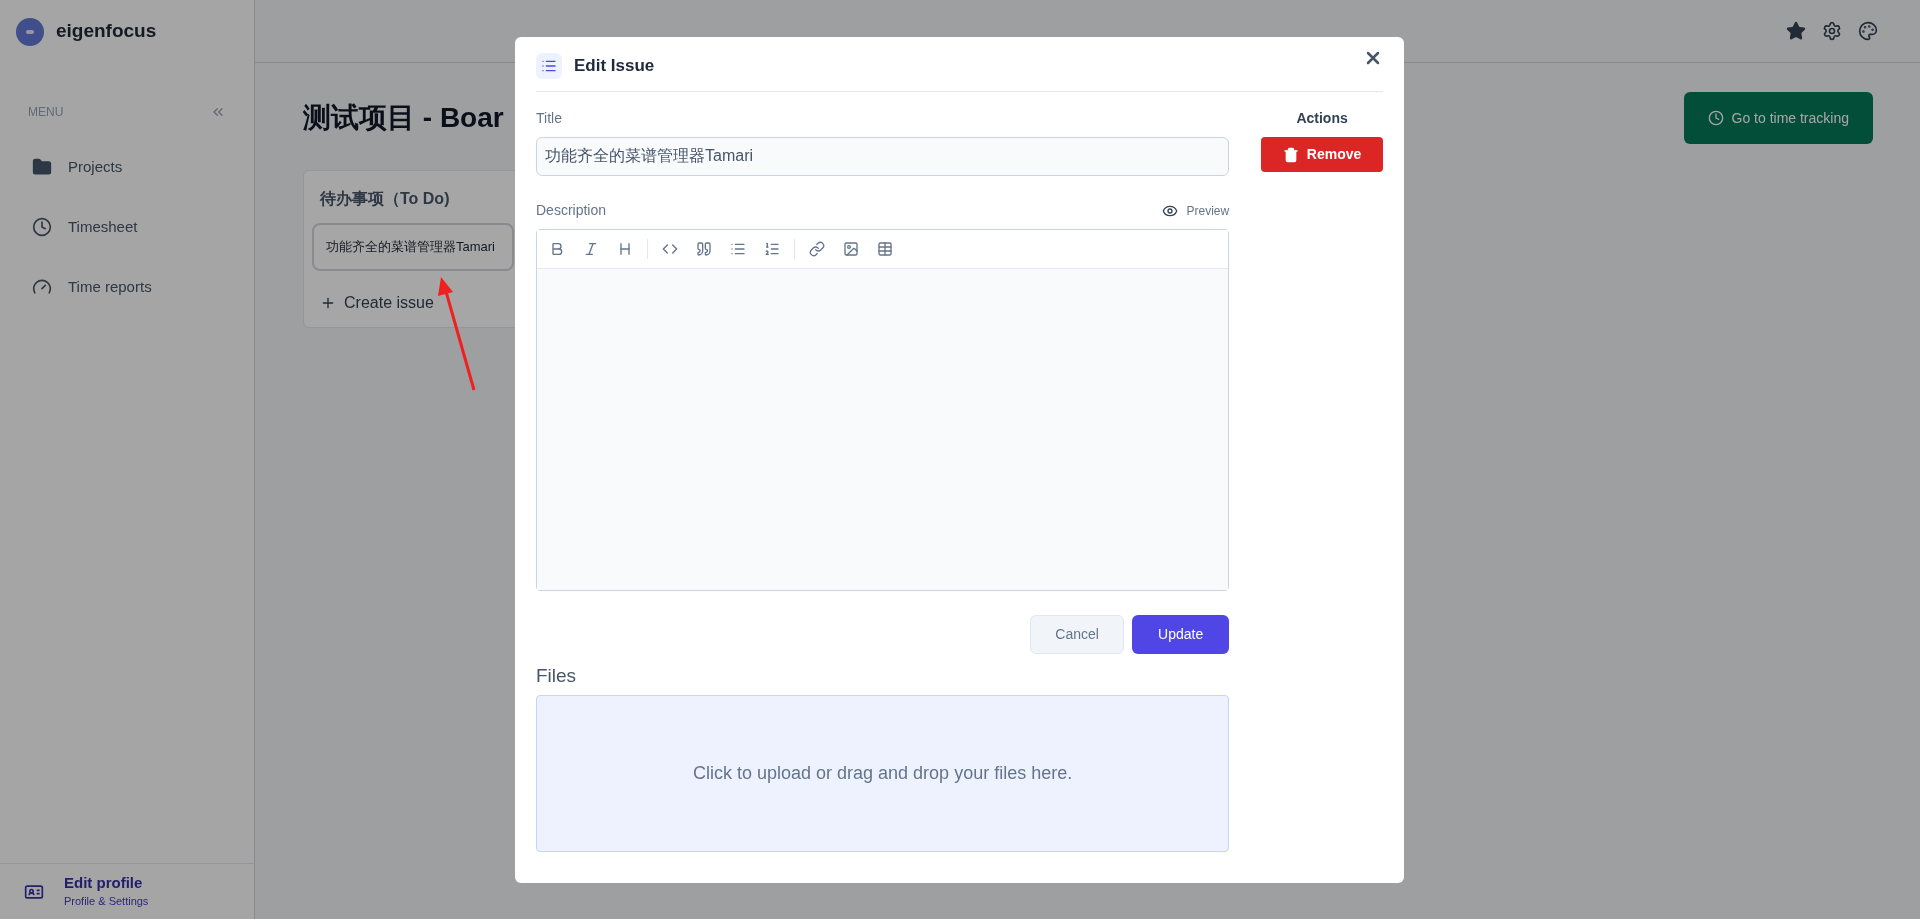 This screenshot has height=919, width=1920. I want to click on sidebar-item: Projects, so click(127, 167).